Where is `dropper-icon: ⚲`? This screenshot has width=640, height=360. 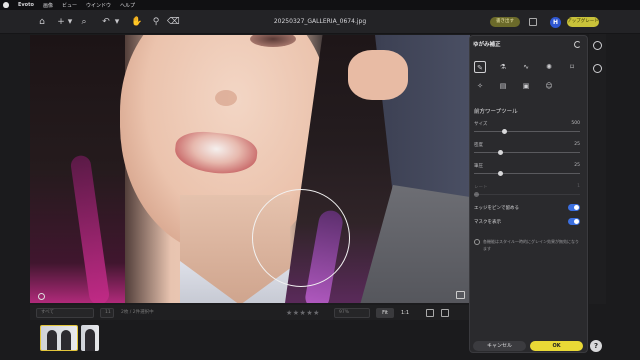 dropper-icon: ⚲ is located at coordinates (156, 22).